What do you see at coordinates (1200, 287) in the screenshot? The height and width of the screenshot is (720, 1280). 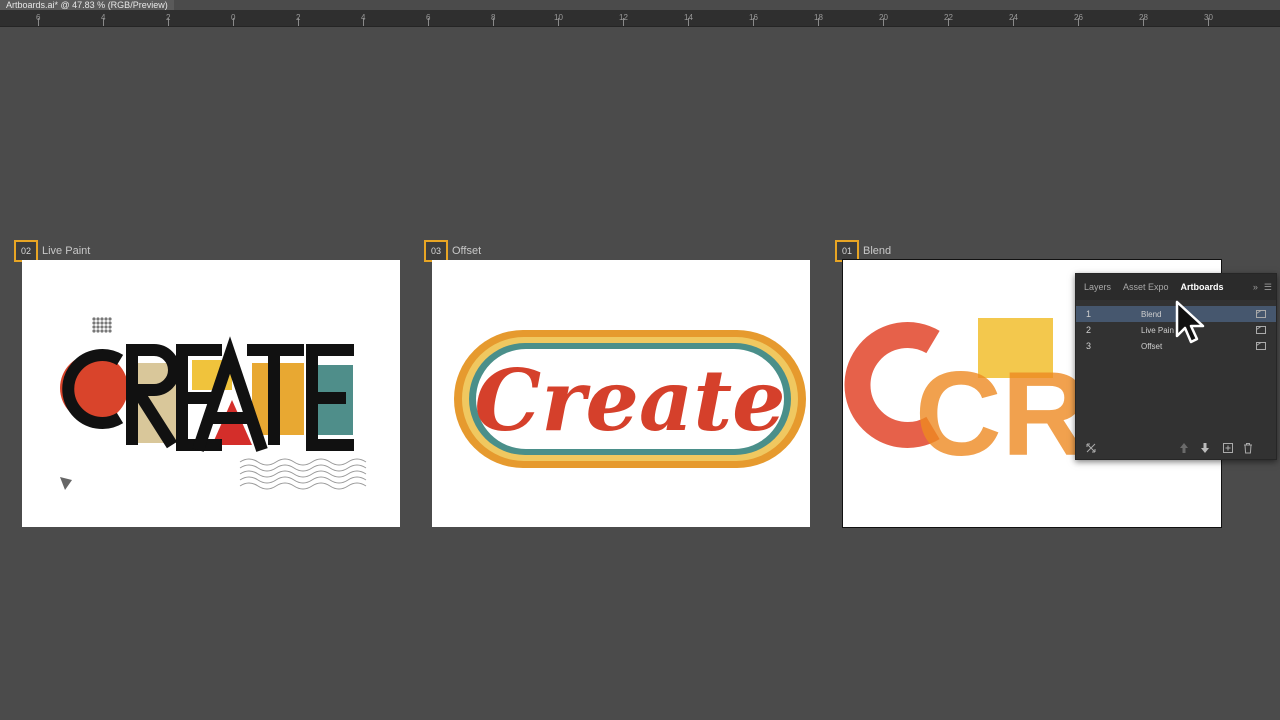 I see `tab-artboards: Artboards` at bounding box center [1200, 287].